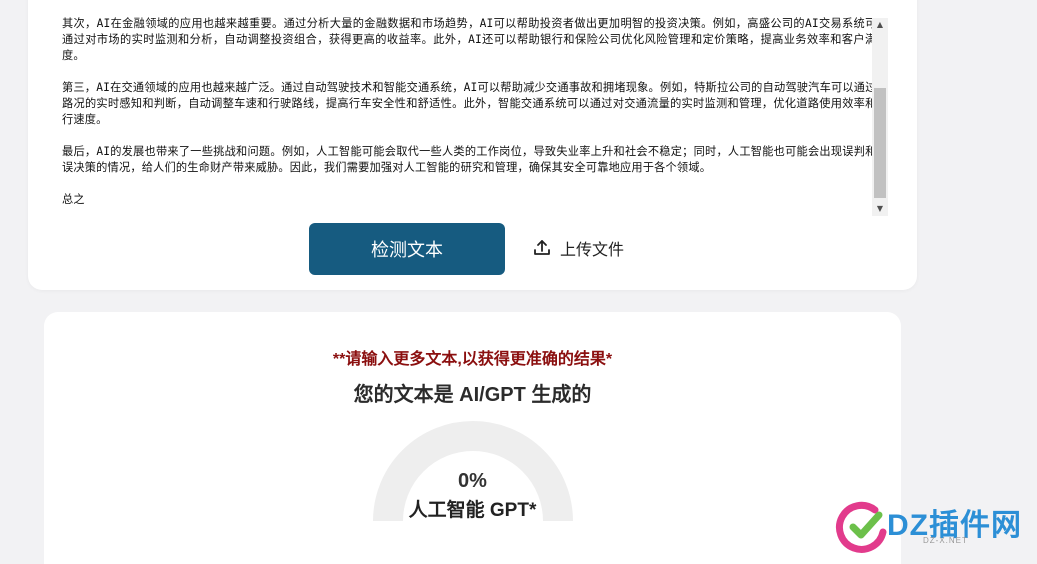 This screenshot has width=1037, height=564. I want to click on gauge-label: 人工智能 GPT*, so click(472, 510).